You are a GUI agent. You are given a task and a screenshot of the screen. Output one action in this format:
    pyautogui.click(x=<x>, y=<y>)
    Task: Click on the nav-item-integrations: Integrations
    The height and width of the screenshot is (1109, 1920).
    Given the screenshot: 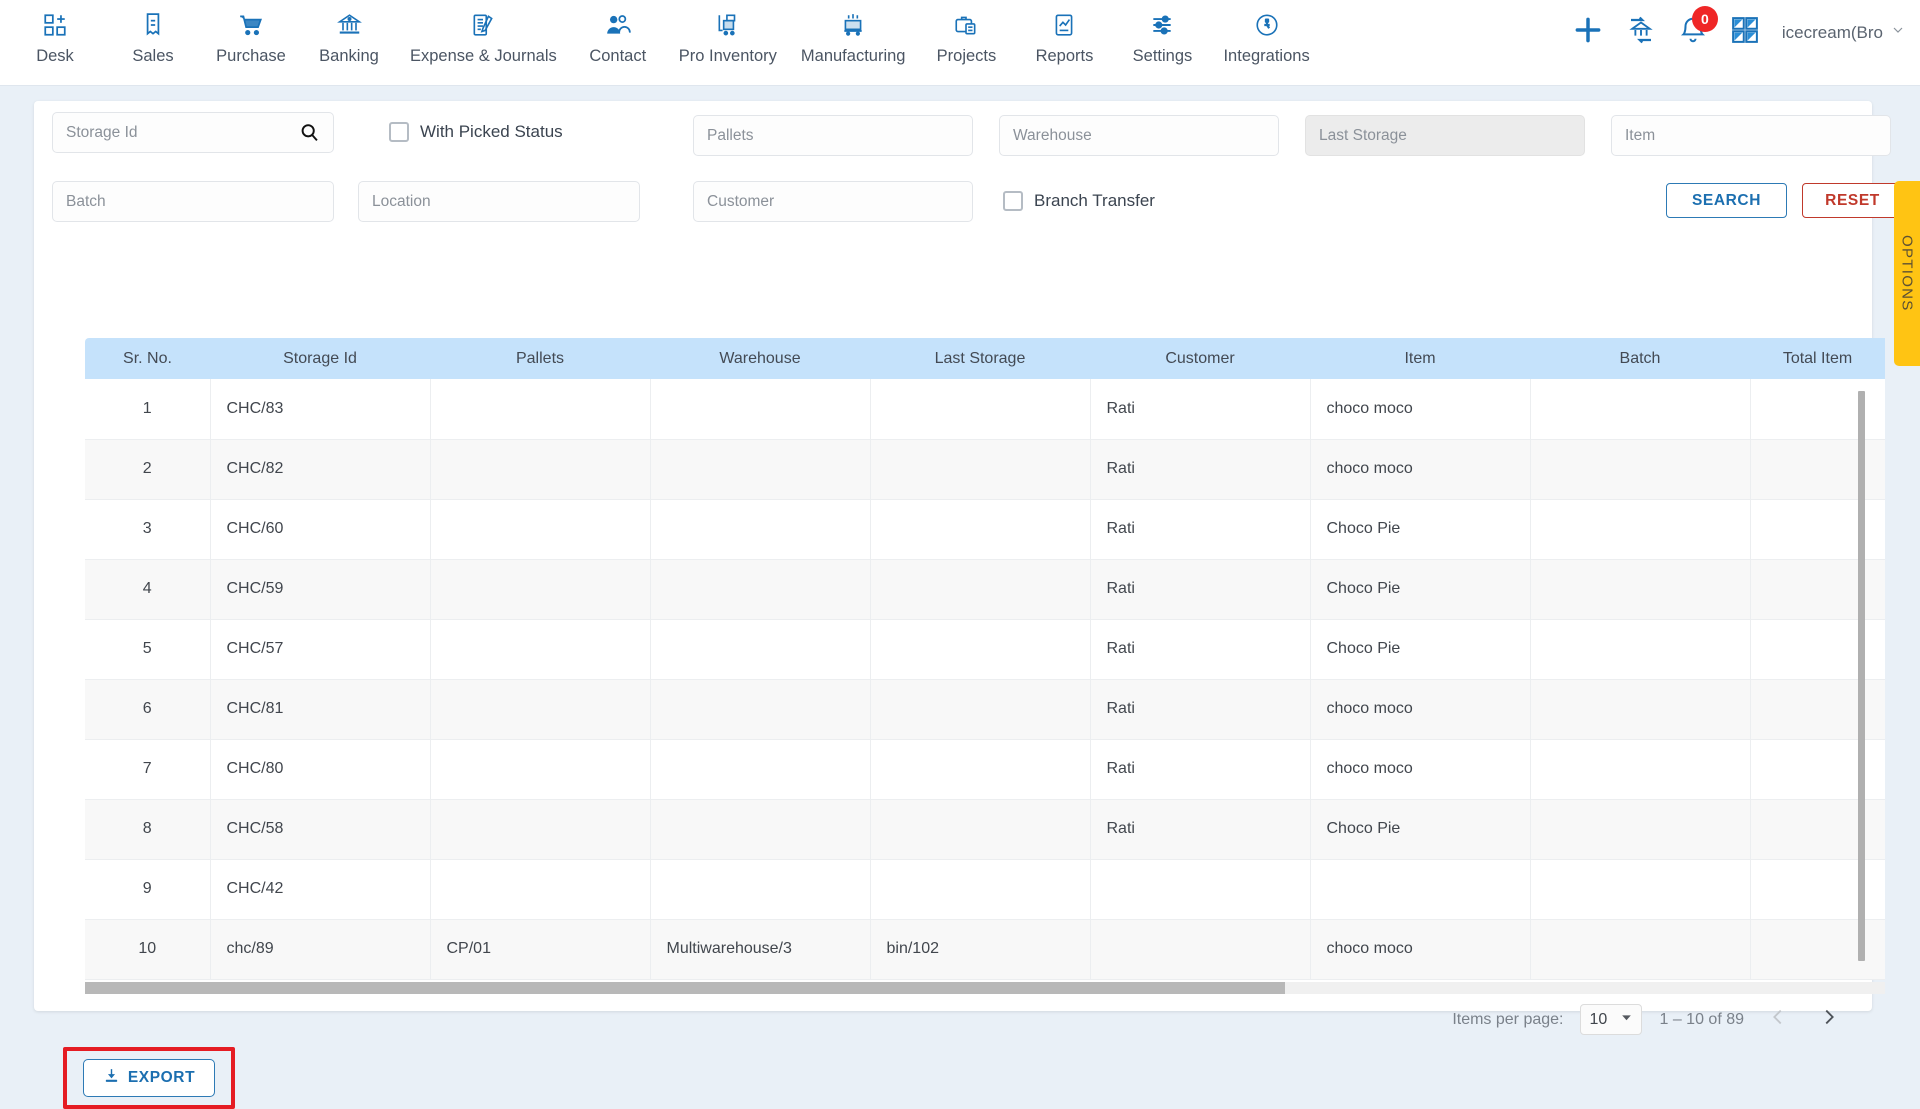 What is the action you would take?
    pyautogui.click(x=1266, y=33)
    